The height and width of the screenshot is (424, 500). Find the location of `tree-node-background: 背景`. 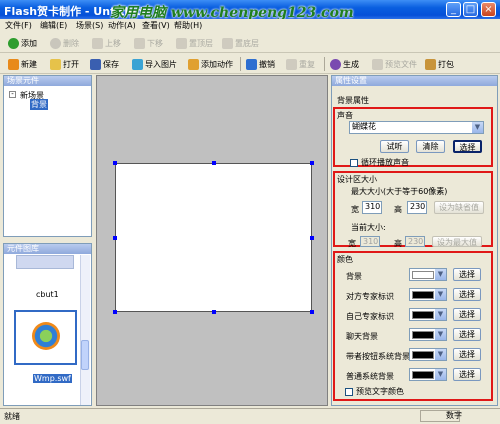

tree-node-background: 背景 is located at coordinates (39, 104).